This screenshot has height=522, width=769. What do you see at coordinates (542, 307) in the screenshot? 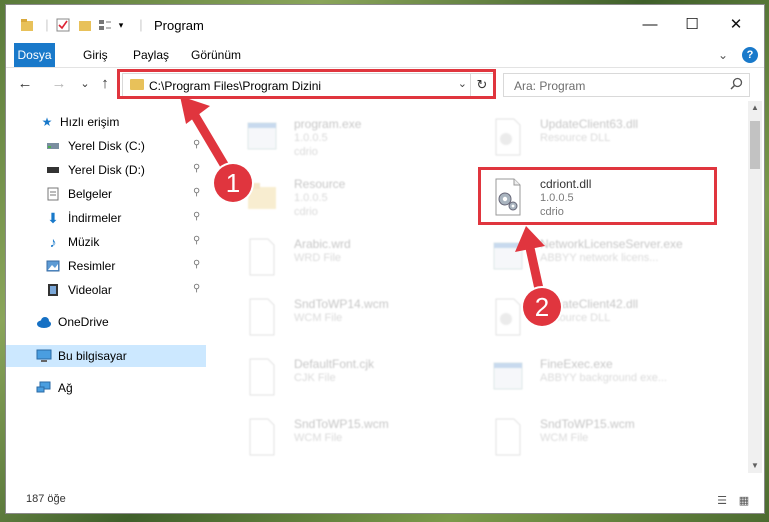
I see `callout-badge-2: 2` at bounding box center [542, 307].